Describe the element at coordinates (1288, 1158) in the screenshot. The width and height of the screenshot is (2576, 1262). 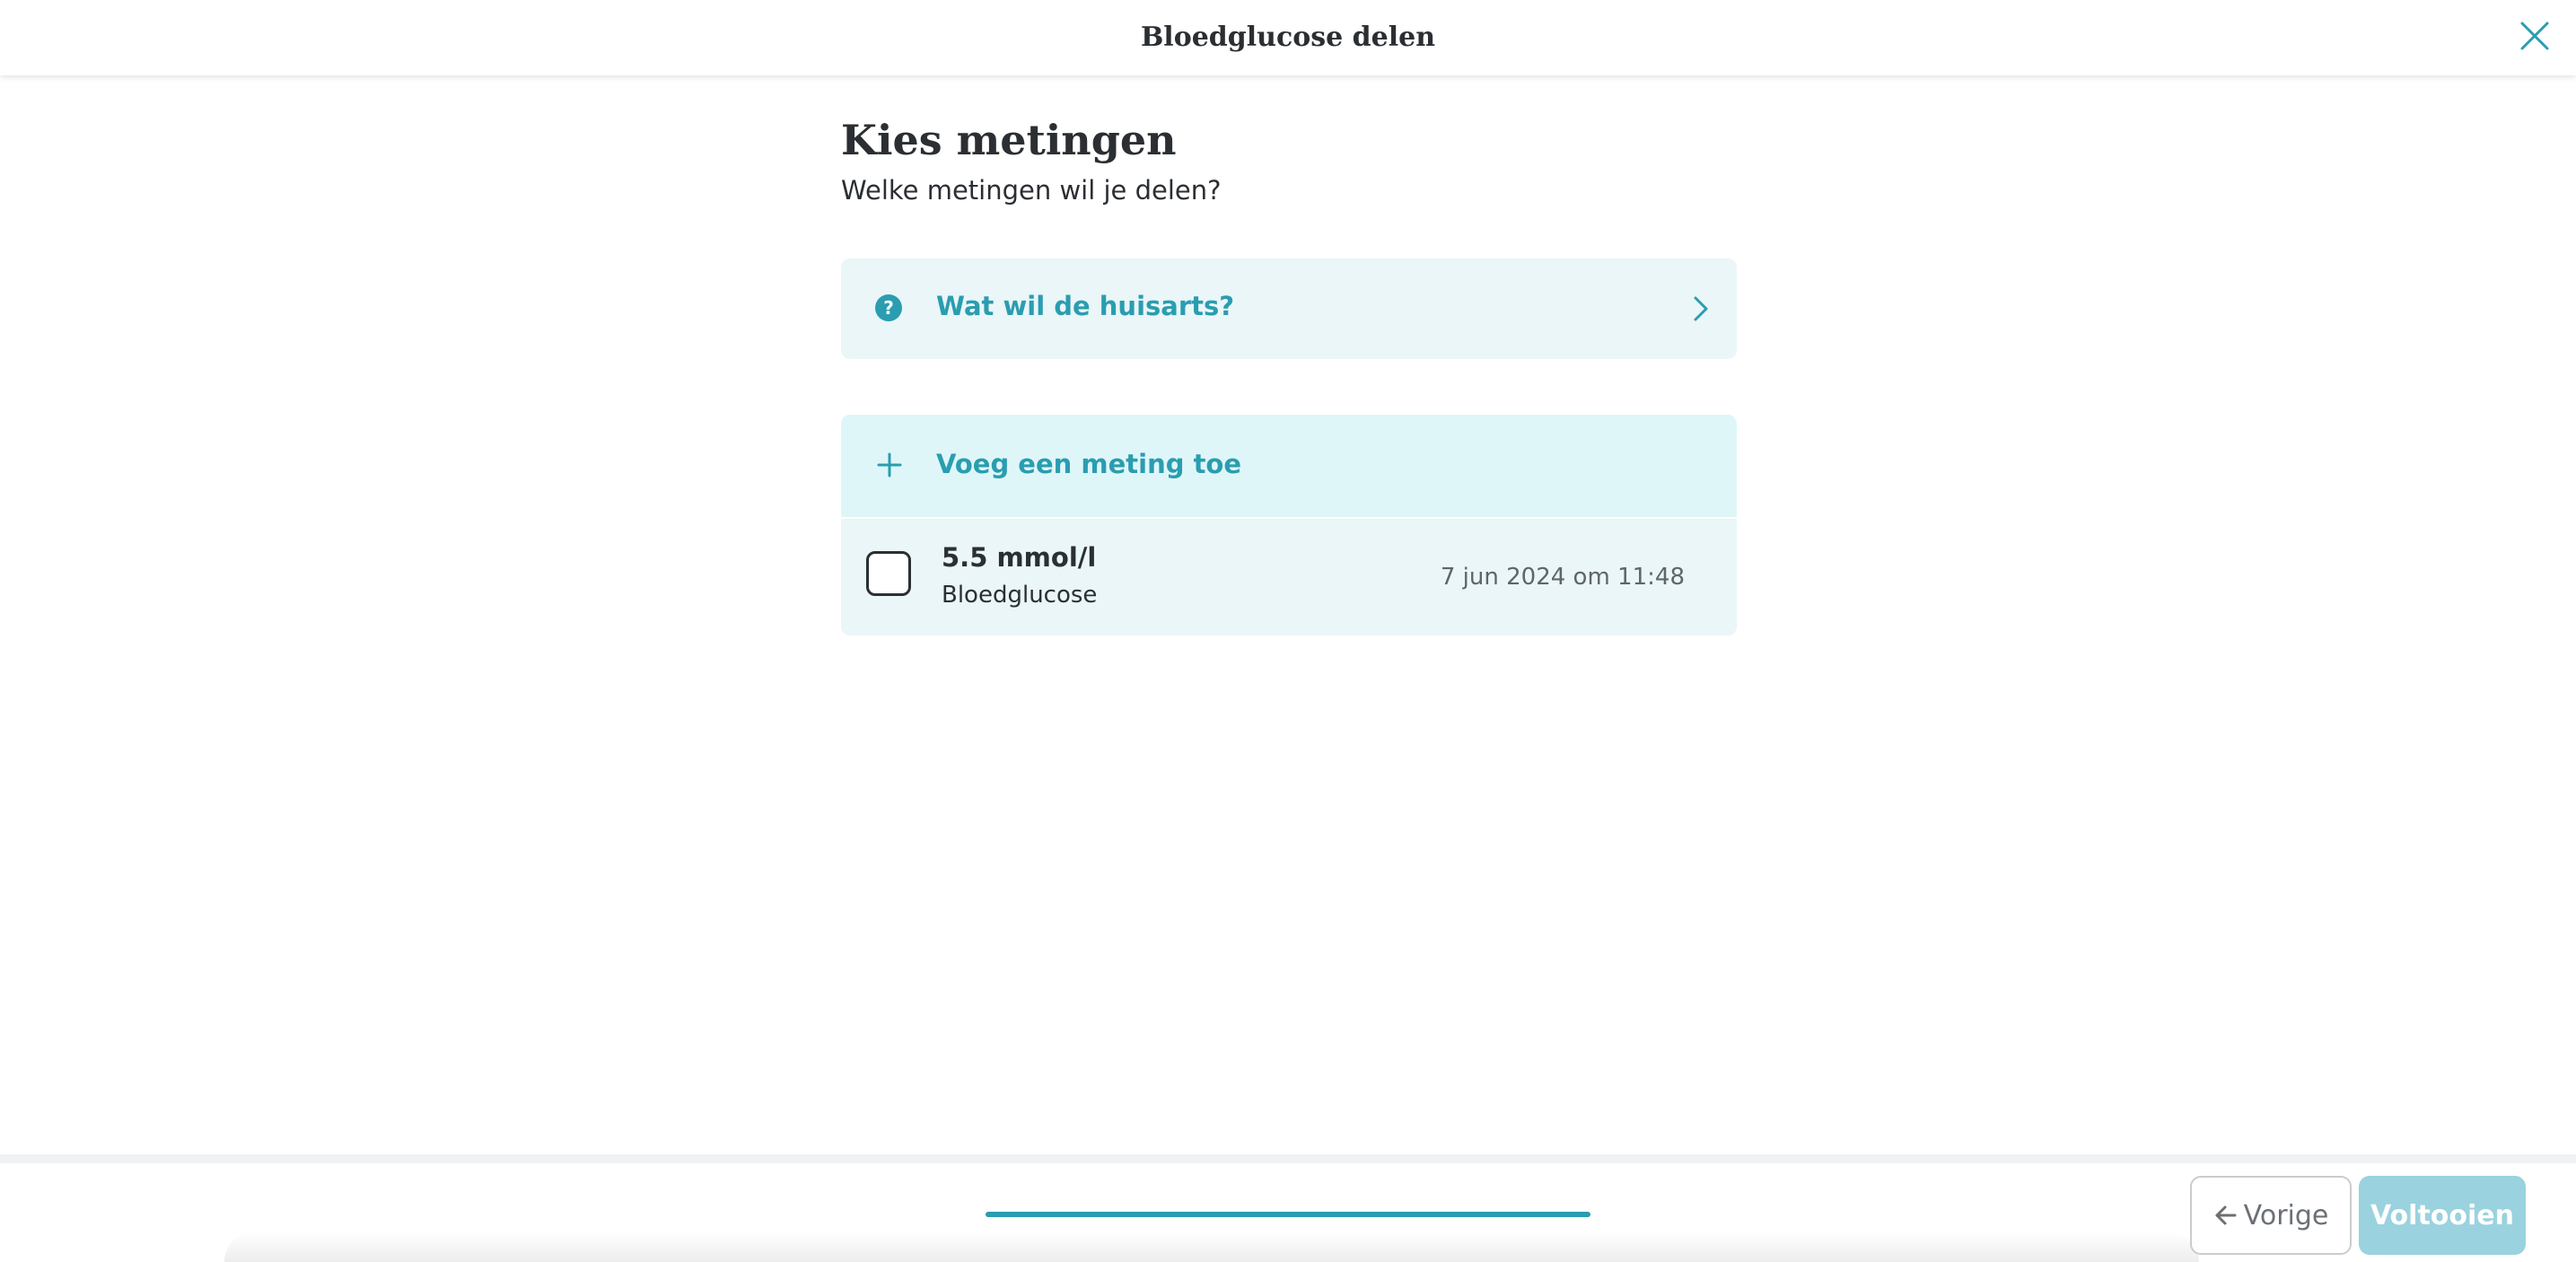
I see `footer-divider` at that location.